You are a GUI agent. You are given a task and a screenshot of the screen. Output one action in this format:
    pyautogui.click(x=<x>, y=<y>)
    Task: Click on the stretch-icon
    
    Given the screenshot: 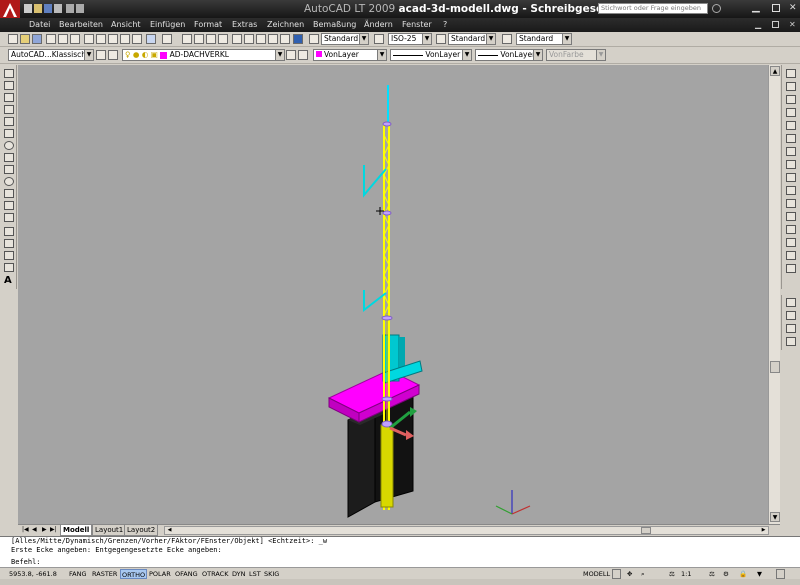 What is the action you would take?
    pyautogui.click(x=791, y=177)
    